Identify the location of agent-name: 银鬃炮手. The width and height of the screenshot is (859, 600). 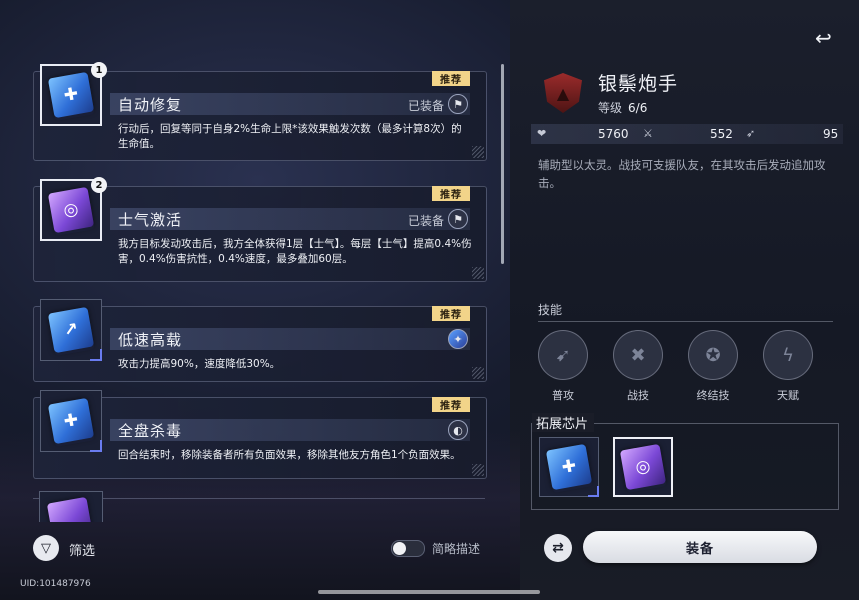
(638, 84).